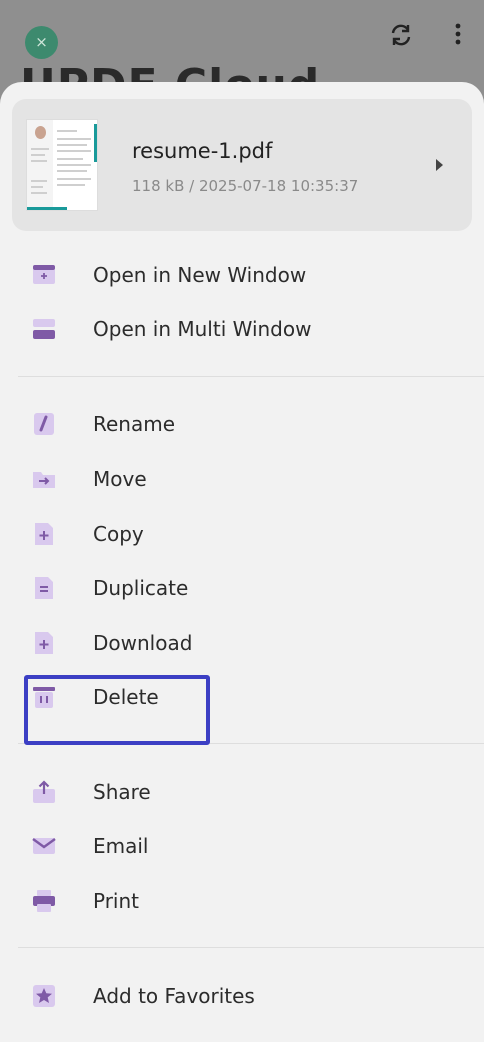 The height and width of the screenshot is (1042, 484). I want to click on move-folder-icon, so click(44, 480).